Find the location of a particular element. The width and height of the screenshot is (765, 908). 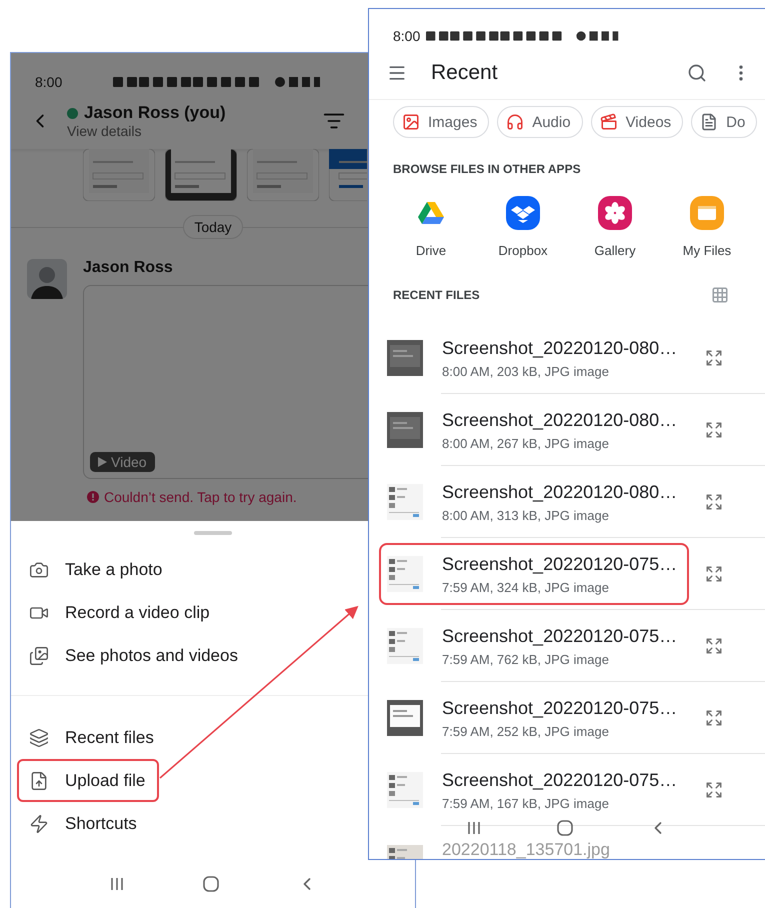

docs-icon is located at coordinates (709, 122).